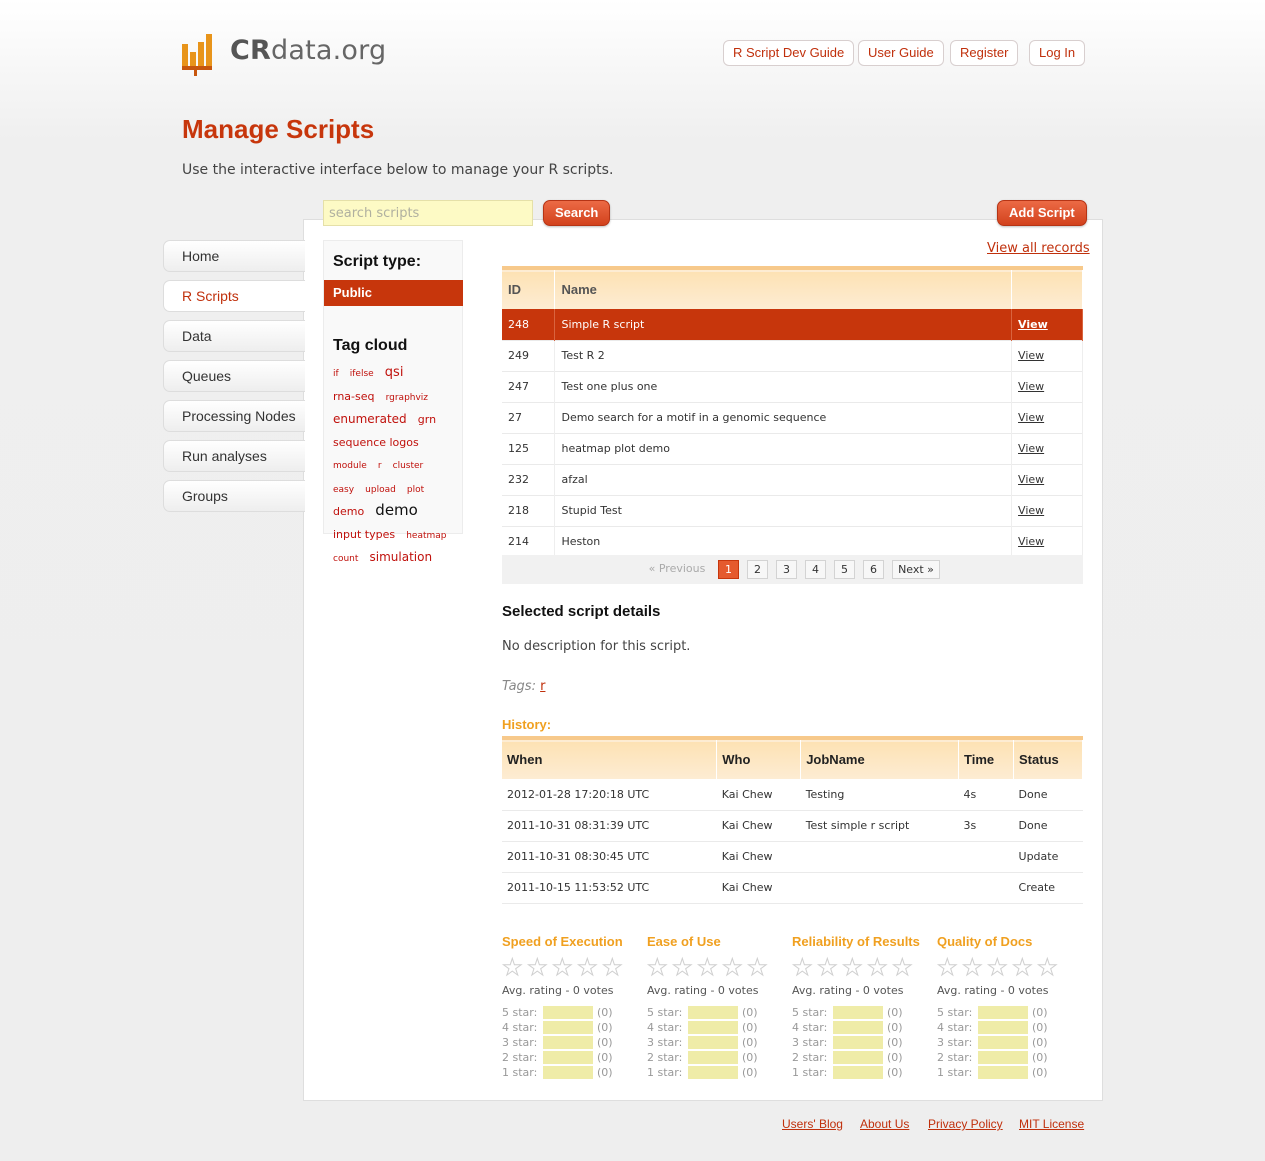  Describe the element at coordinates (401, 557) in the screenshot. I see `tag-cloud-item: simulation` at that location.